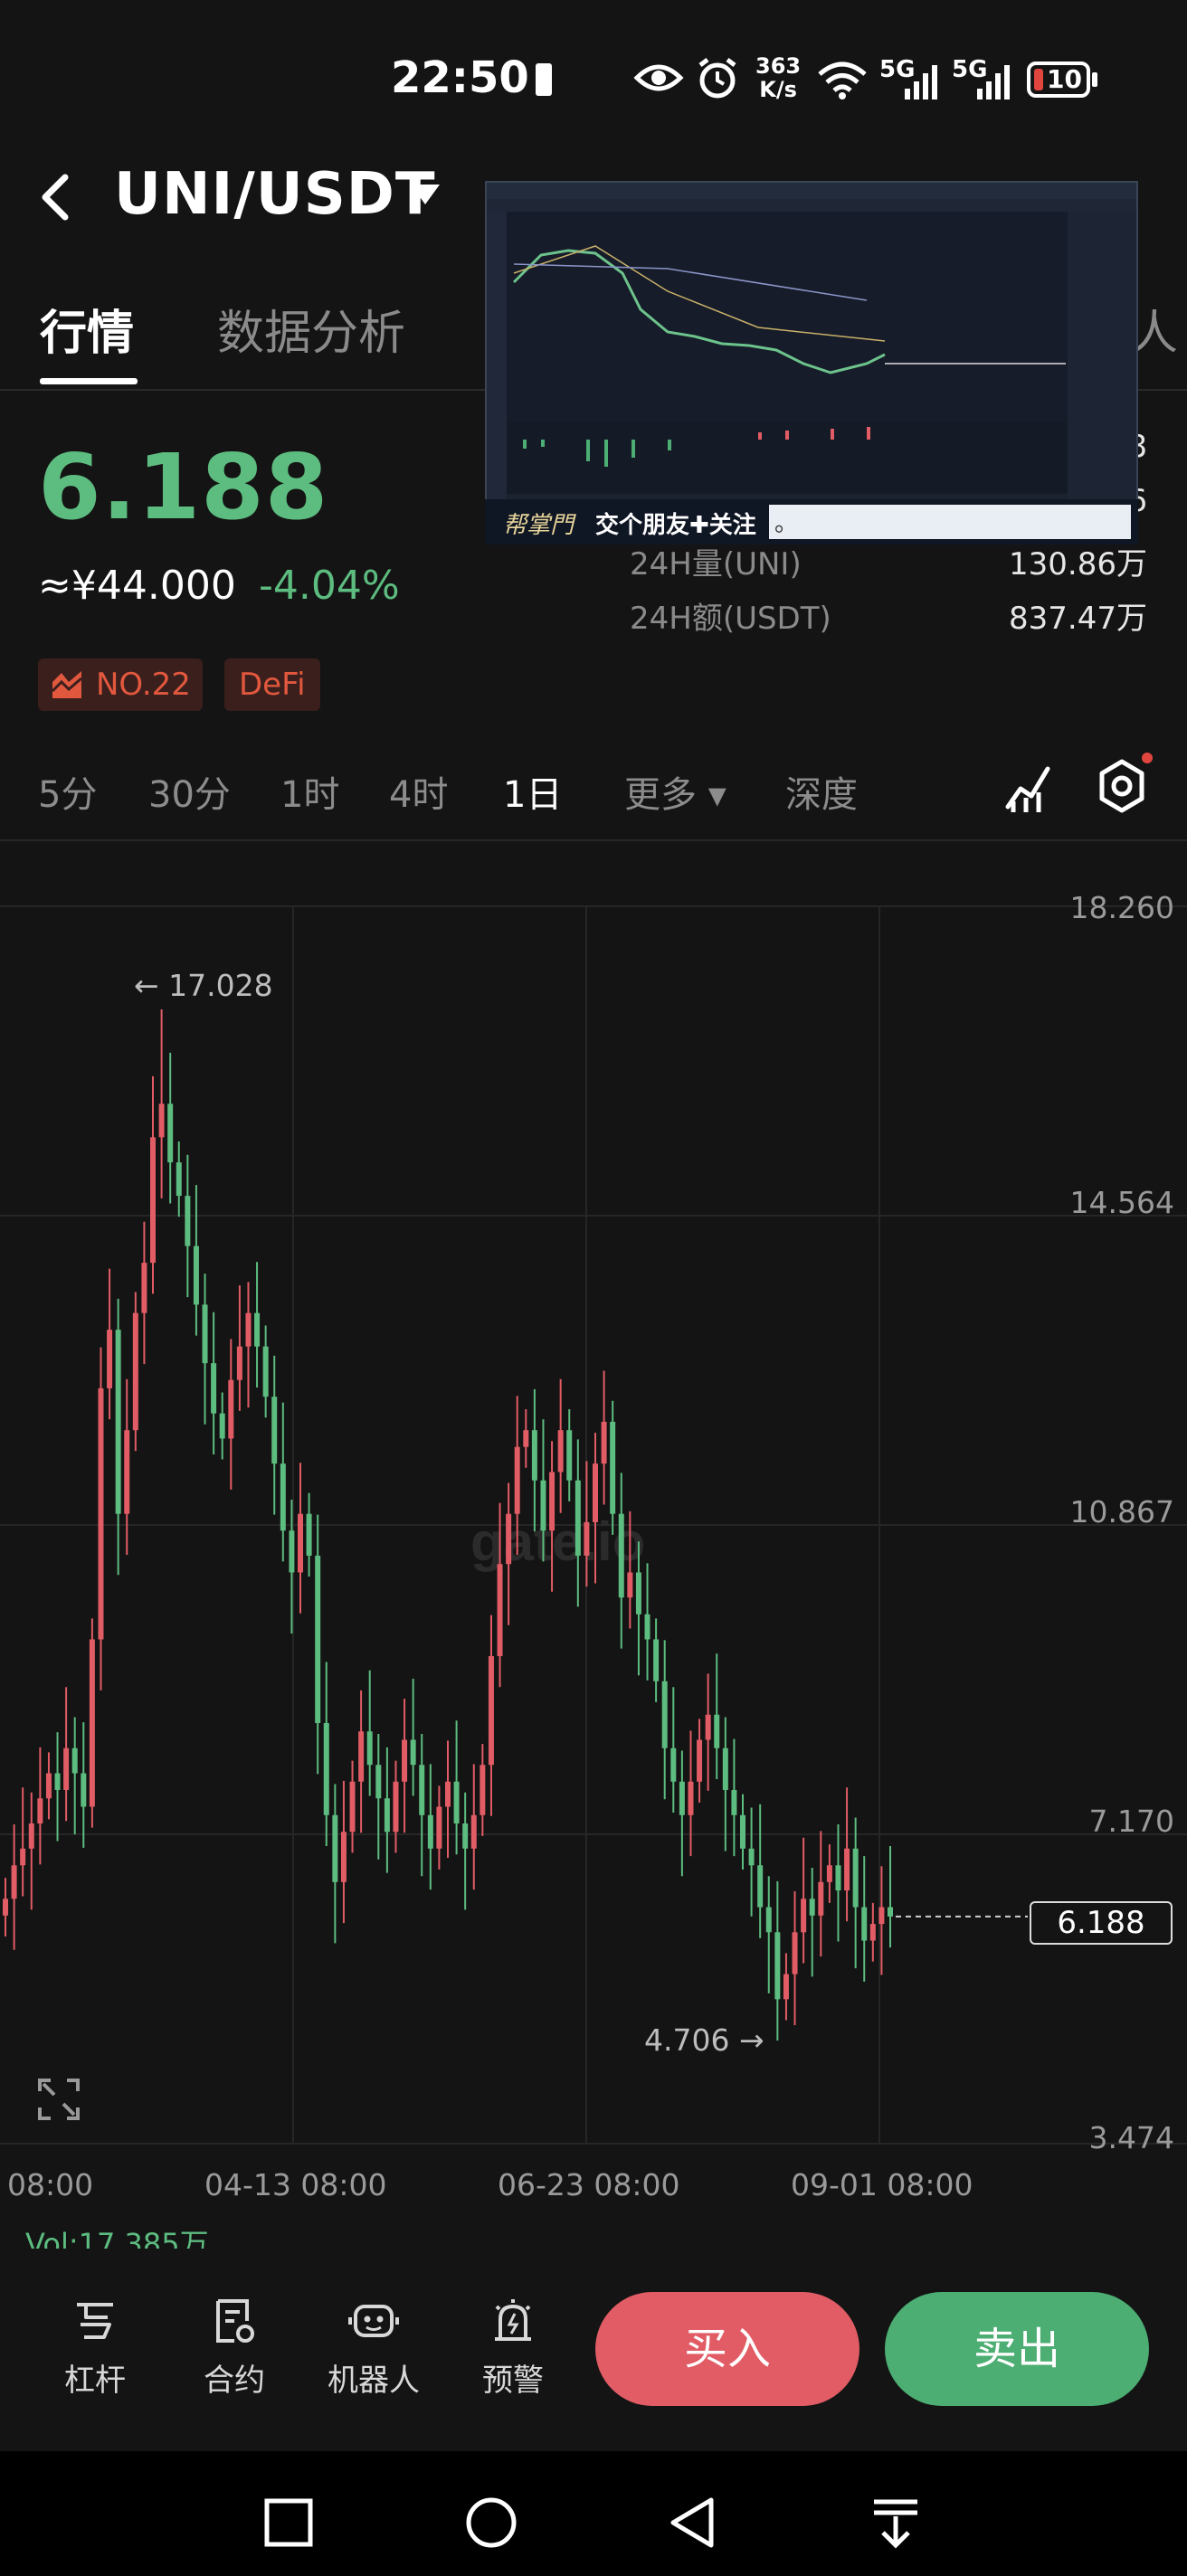  I want to click on y-tick-label: 18.260, so click(1121, 907).